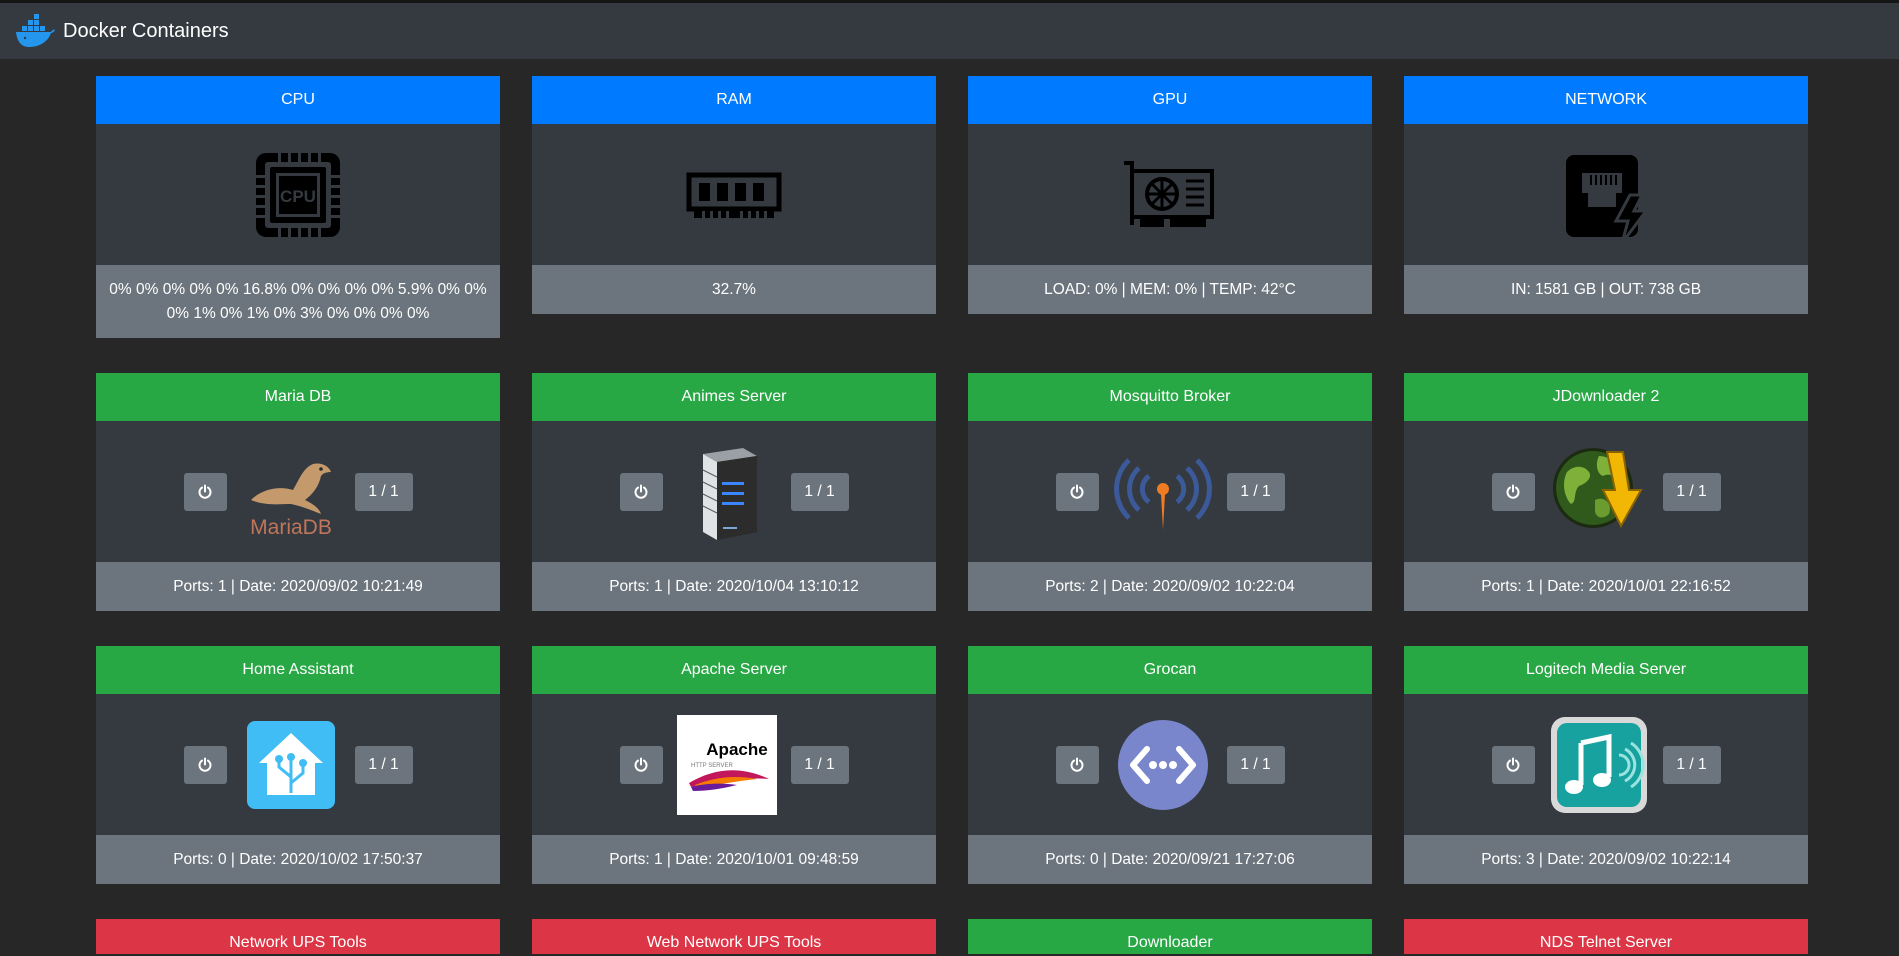 Image resolution: width=1899 pixels, height=956 pixels. I want to click on code-brackets-icon, so click(1163, 765).